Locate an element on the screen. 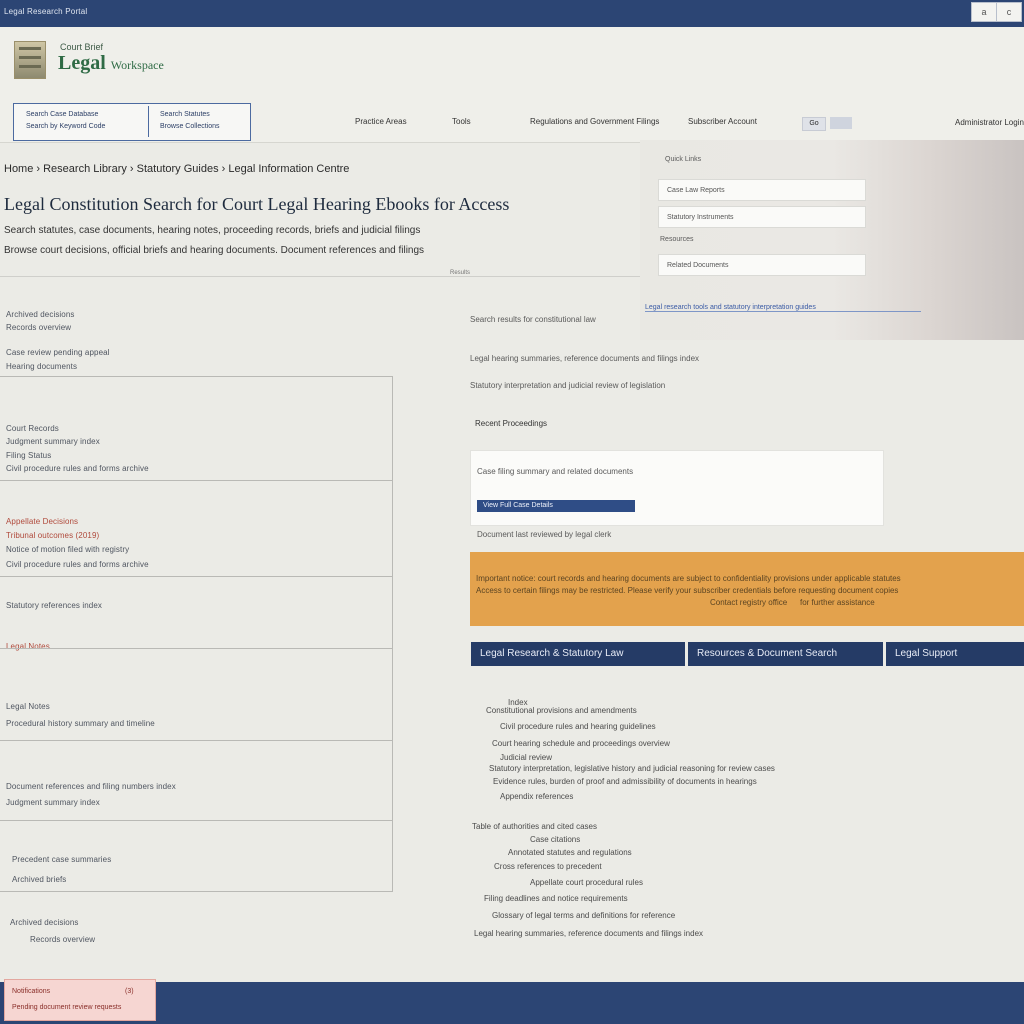 Image resolution: width=1024 pixels, height=1024 pixels. list-item-d: Civil procedure rules and forms archive is located at coordinates (77, 468).